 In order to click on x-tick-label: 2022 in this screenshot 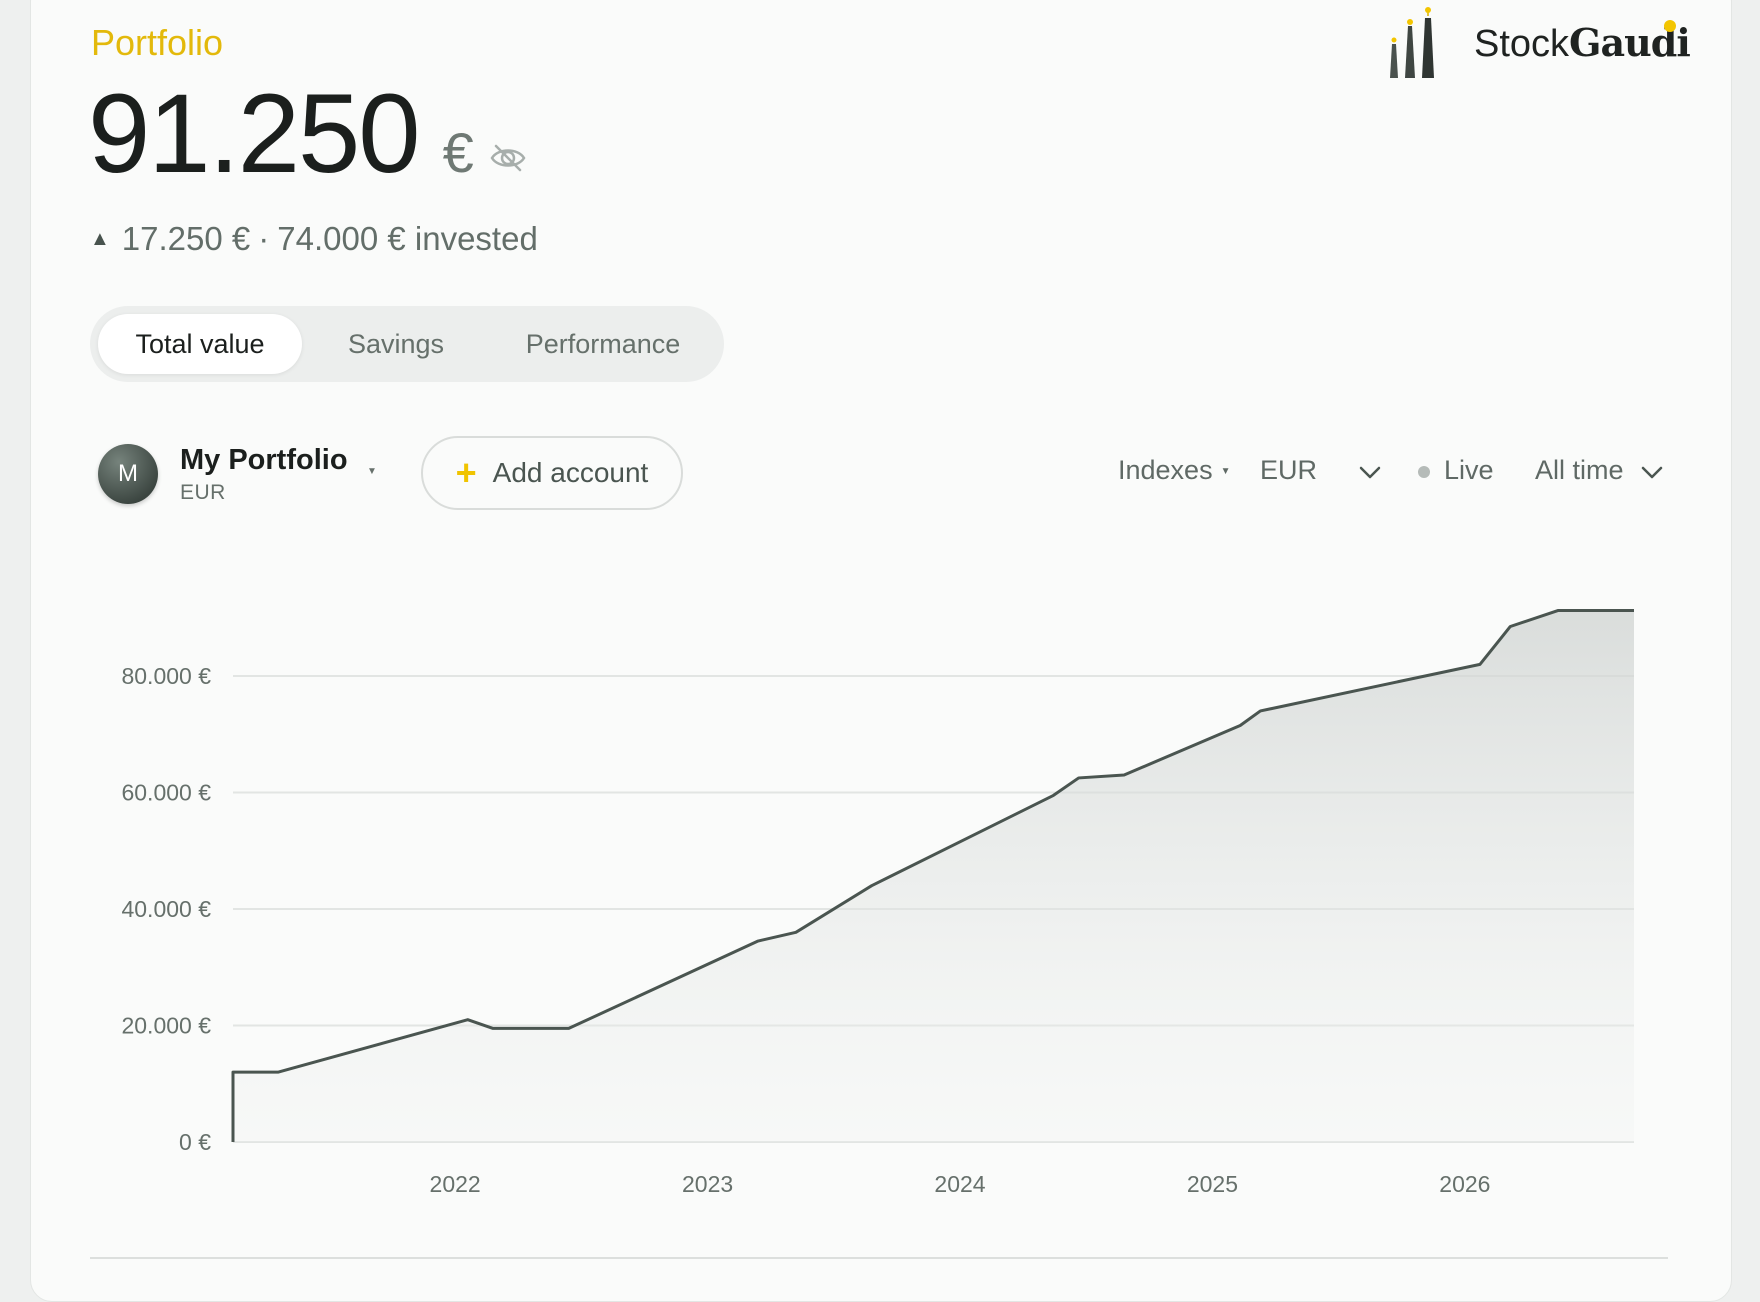, I will do `click(455, 1184)`.